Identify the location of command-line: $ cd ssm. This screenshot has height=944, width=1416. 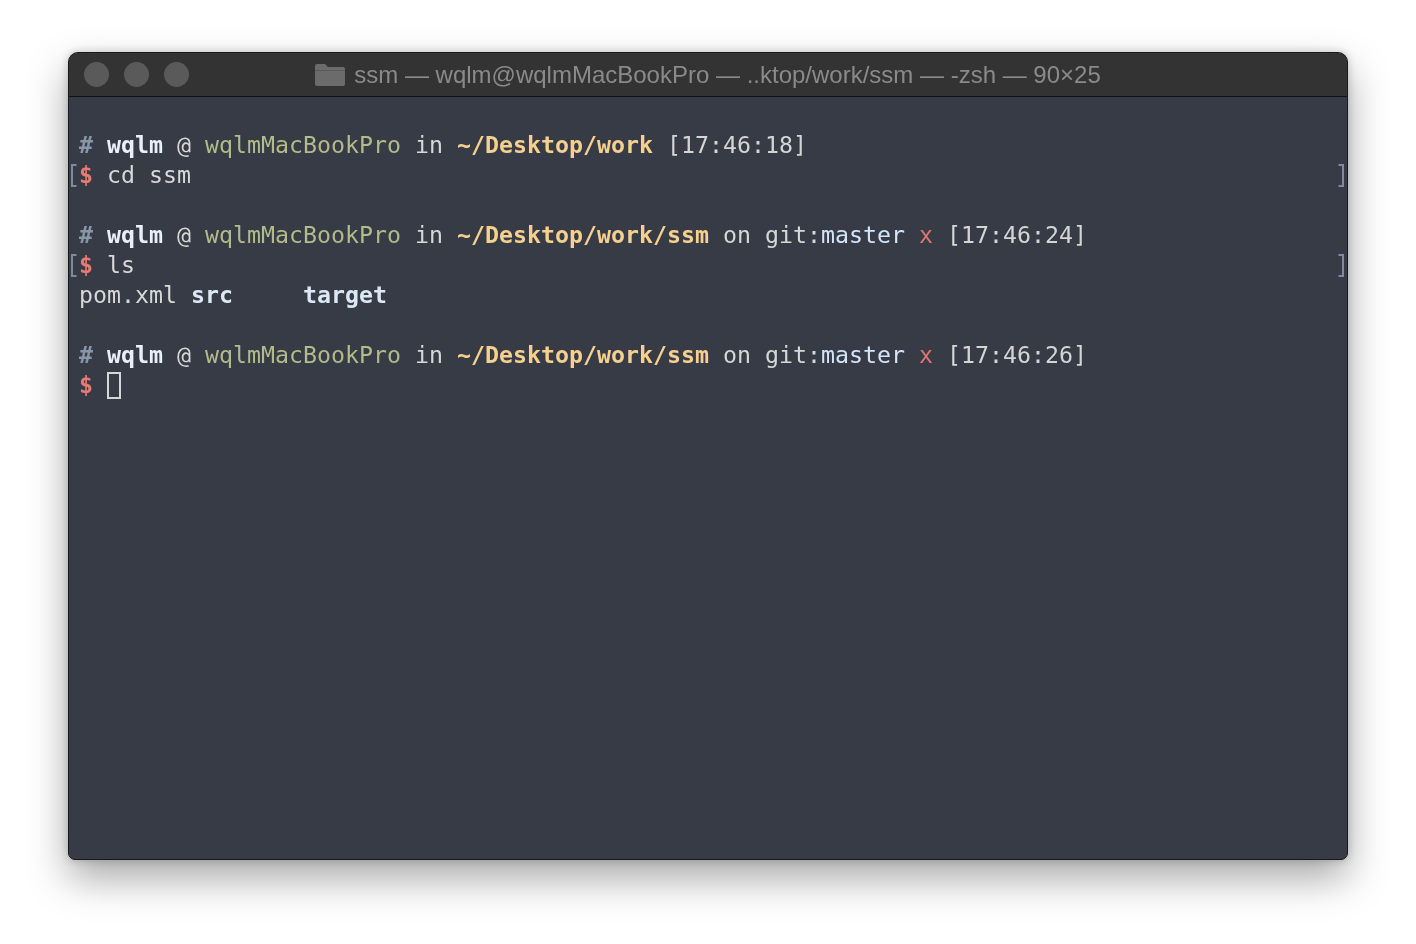
(135, 175).